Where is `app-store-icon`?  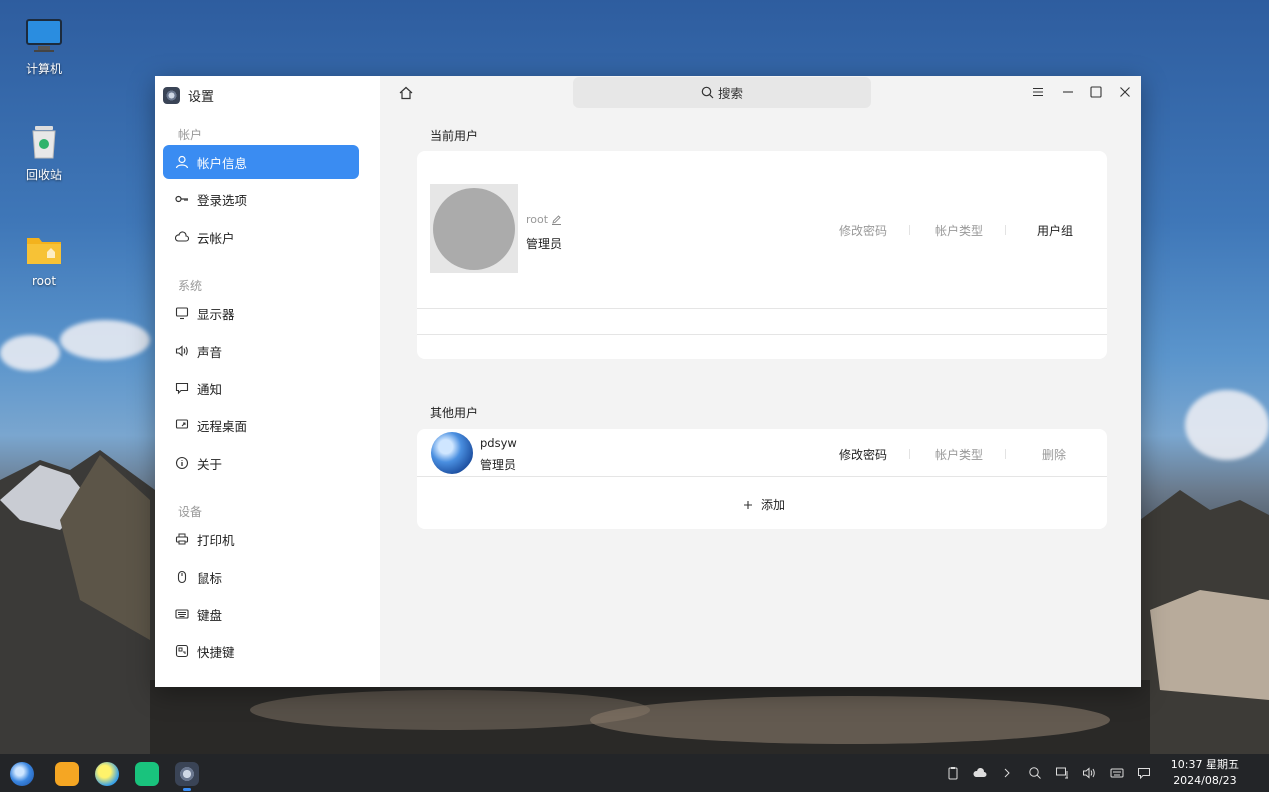
app-store-icon is located at coordinates (67, 774).